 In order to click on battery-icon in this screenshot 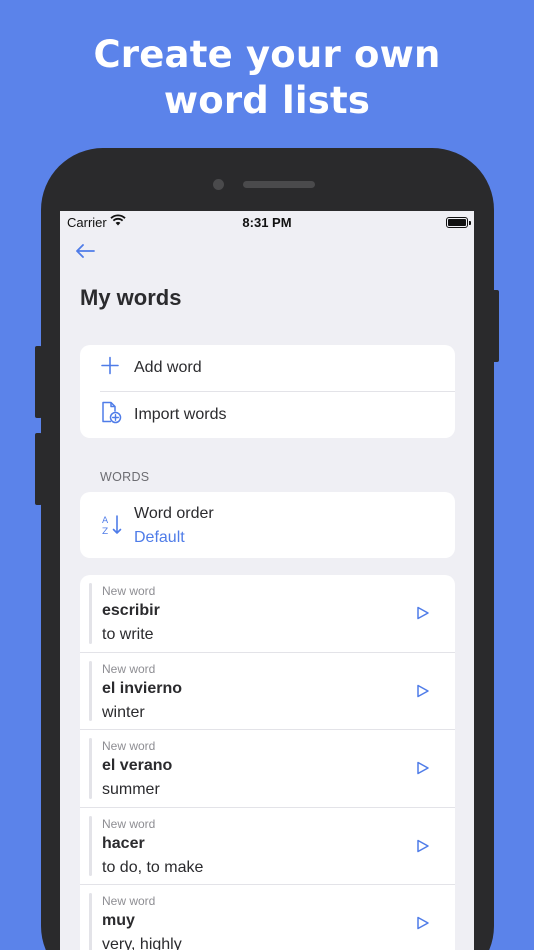, I will do `click(458, 222)`.